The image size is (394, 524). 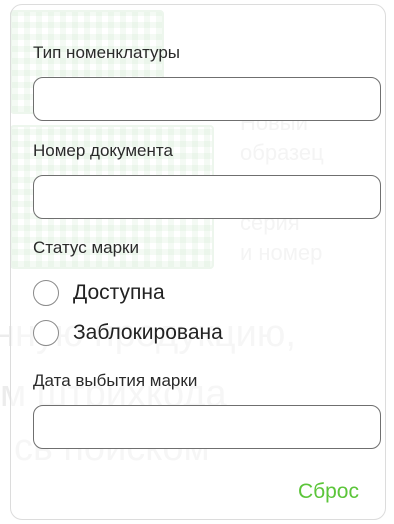 I want to click on nomenclature-type-input, so click(x=207, y=99).